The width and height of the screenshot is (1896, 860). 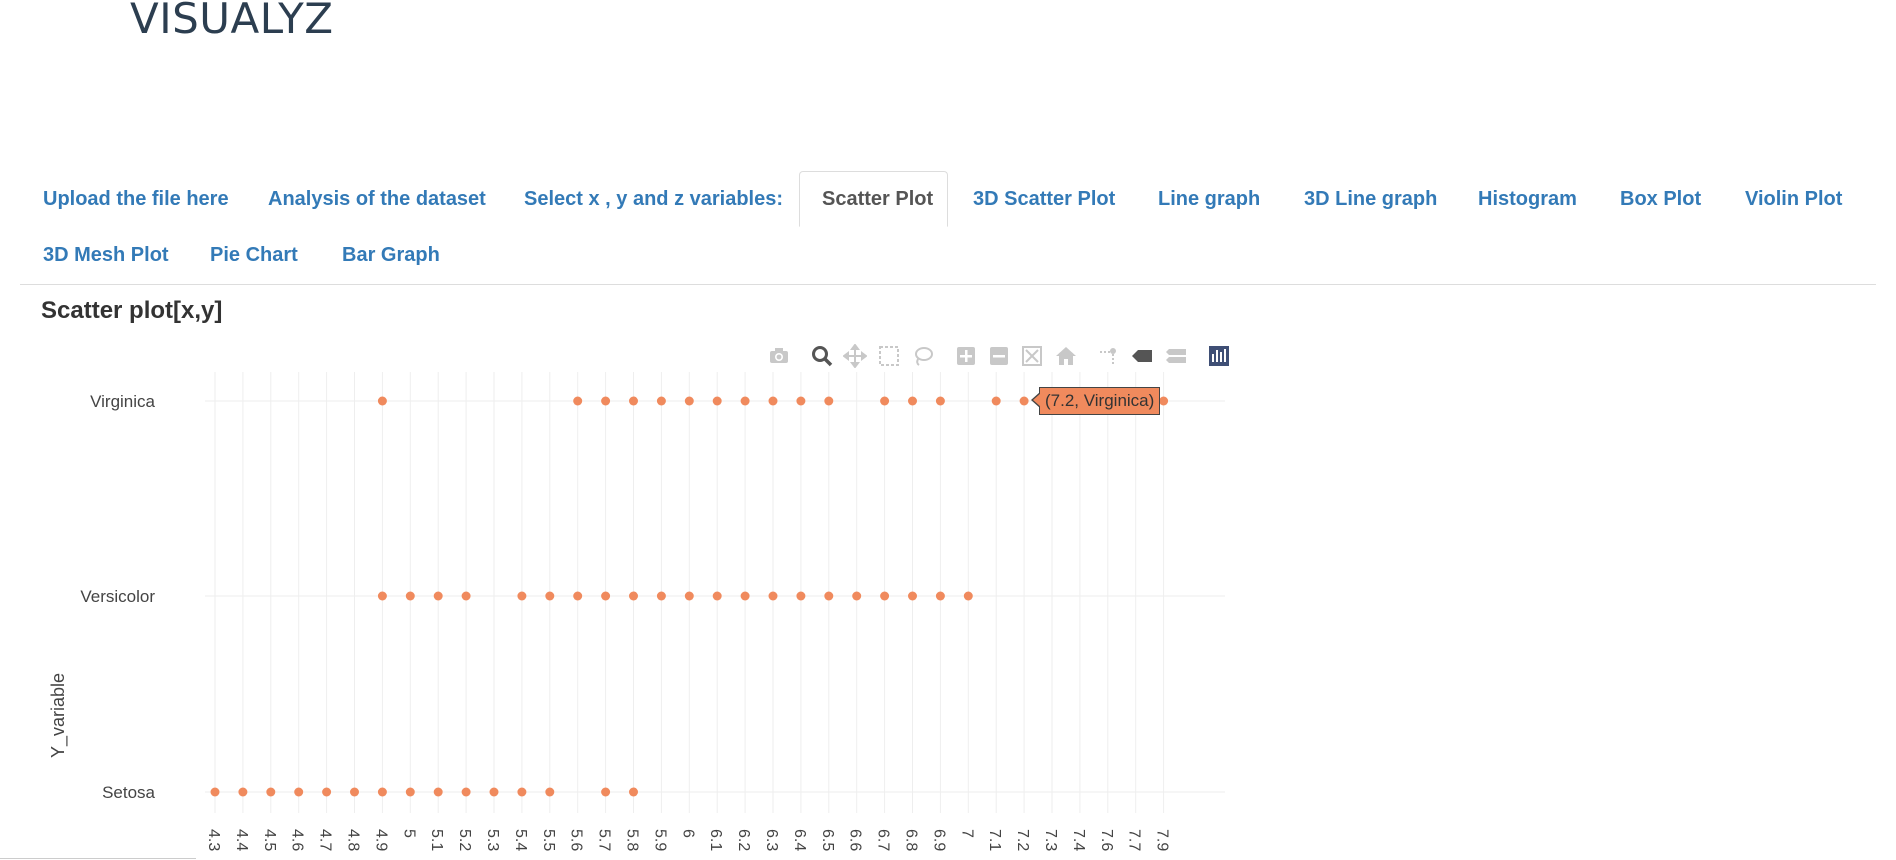 What do you see at coordinates (1095, 401) in the screenshot?
I see `hover-tooltip: (7.2, Virginica)` at bounding box center [1095, 401].